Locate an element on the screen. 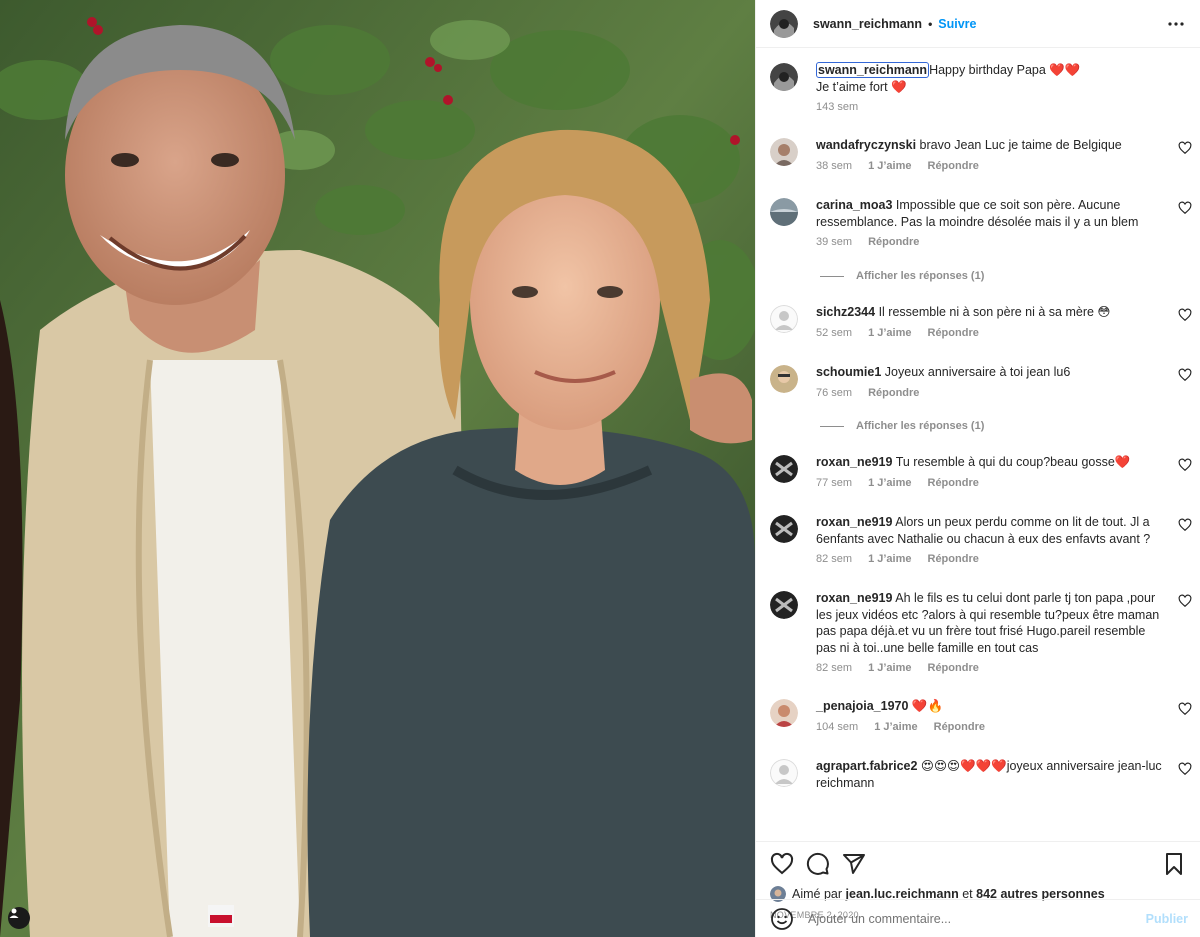 This screenshot has height=937, width=1200. publish-button: Publier is located at coordinates (1167, 919).